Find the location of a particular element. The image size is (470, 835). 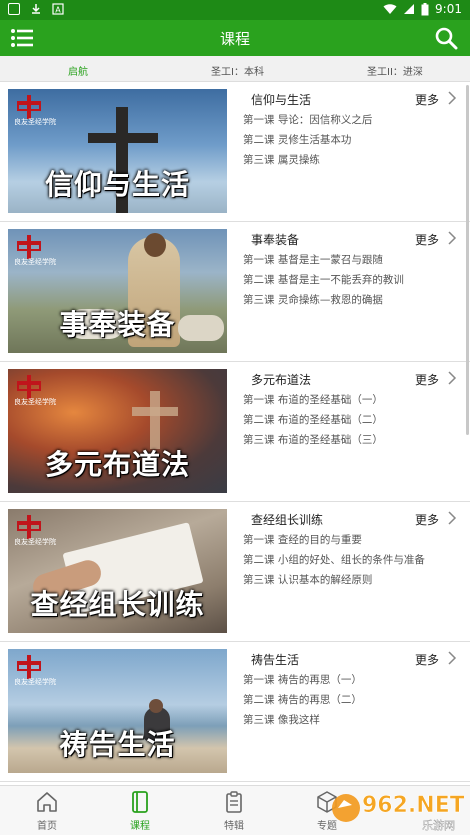

course-thumbnail: 良友圣经学院 祷告生活 is located at coordinates (117, 711).